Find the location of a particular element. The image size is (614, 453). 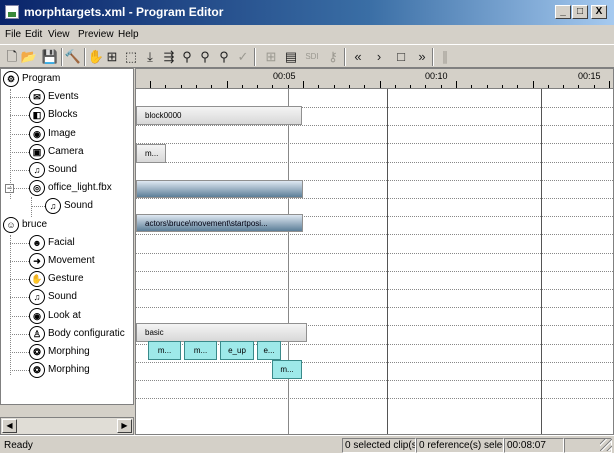

search-icon: ⚲ is located at coordinates (187, 57).